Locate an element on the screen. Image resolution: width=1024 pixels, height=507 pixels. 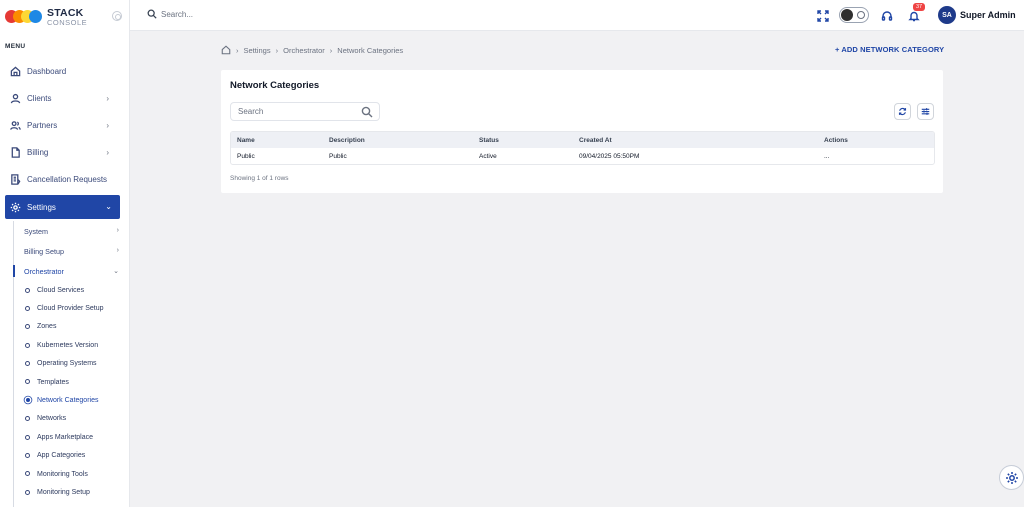
cell-status: Active is located at coordinates (488, 156).